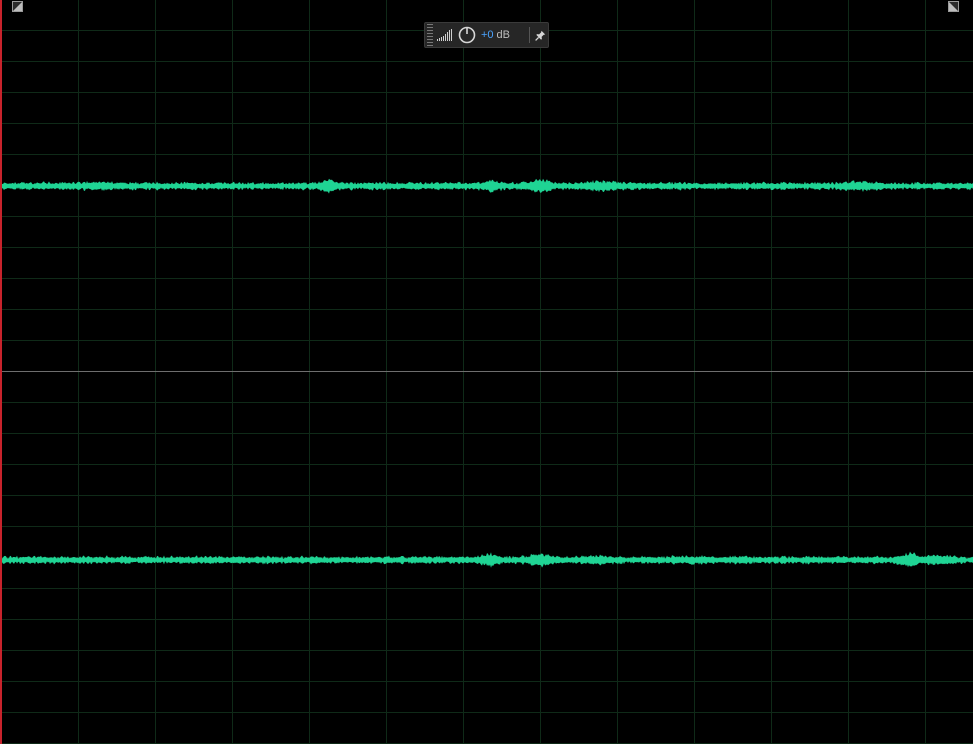 The width and height of the screenshot is (973, 744). I want to click on channel-toggle-left-icon, so click(17, 6).